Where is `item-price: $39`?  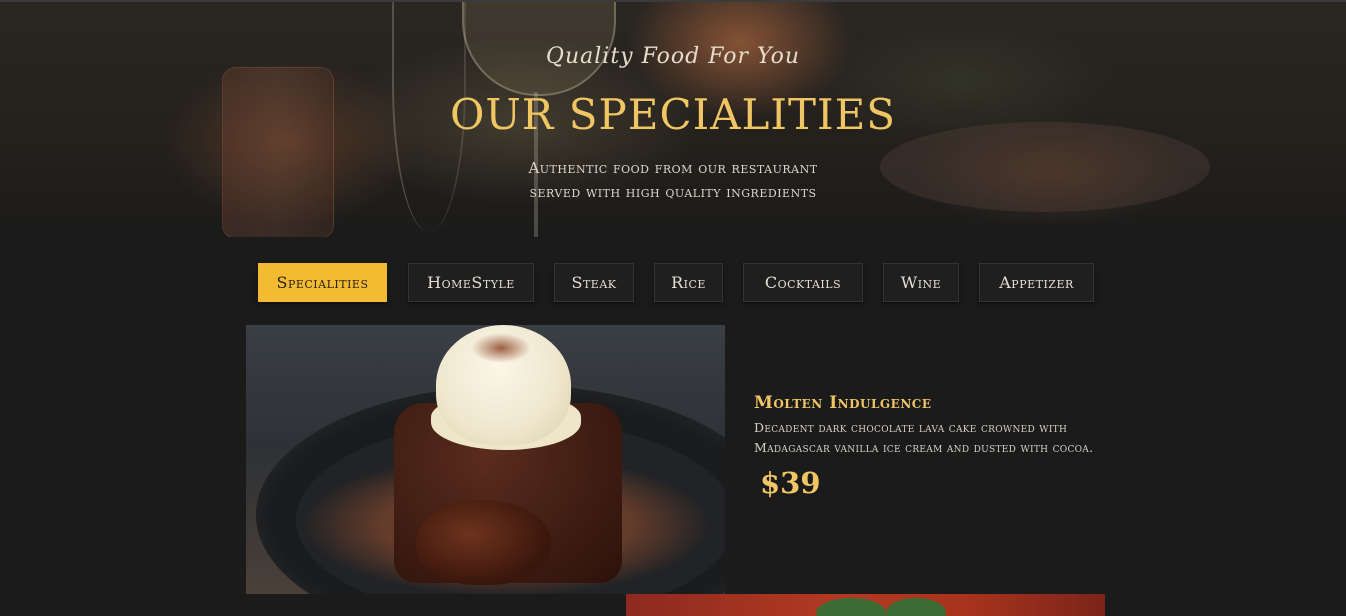 item-price: $39 is located at coordinates (790, 483).